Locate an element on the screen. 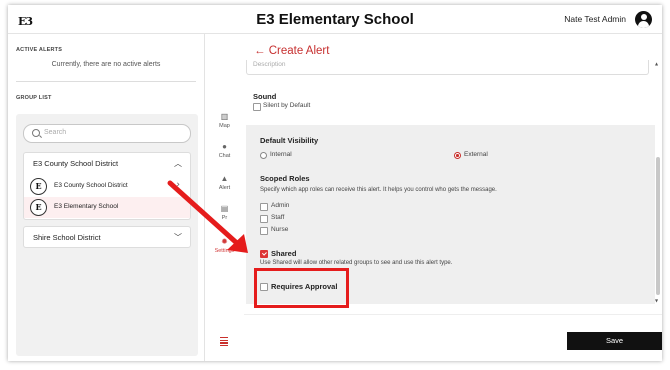 The height and width of the screenshot is (370, 670). arrow-shaft is located at coordinates (204, 214).